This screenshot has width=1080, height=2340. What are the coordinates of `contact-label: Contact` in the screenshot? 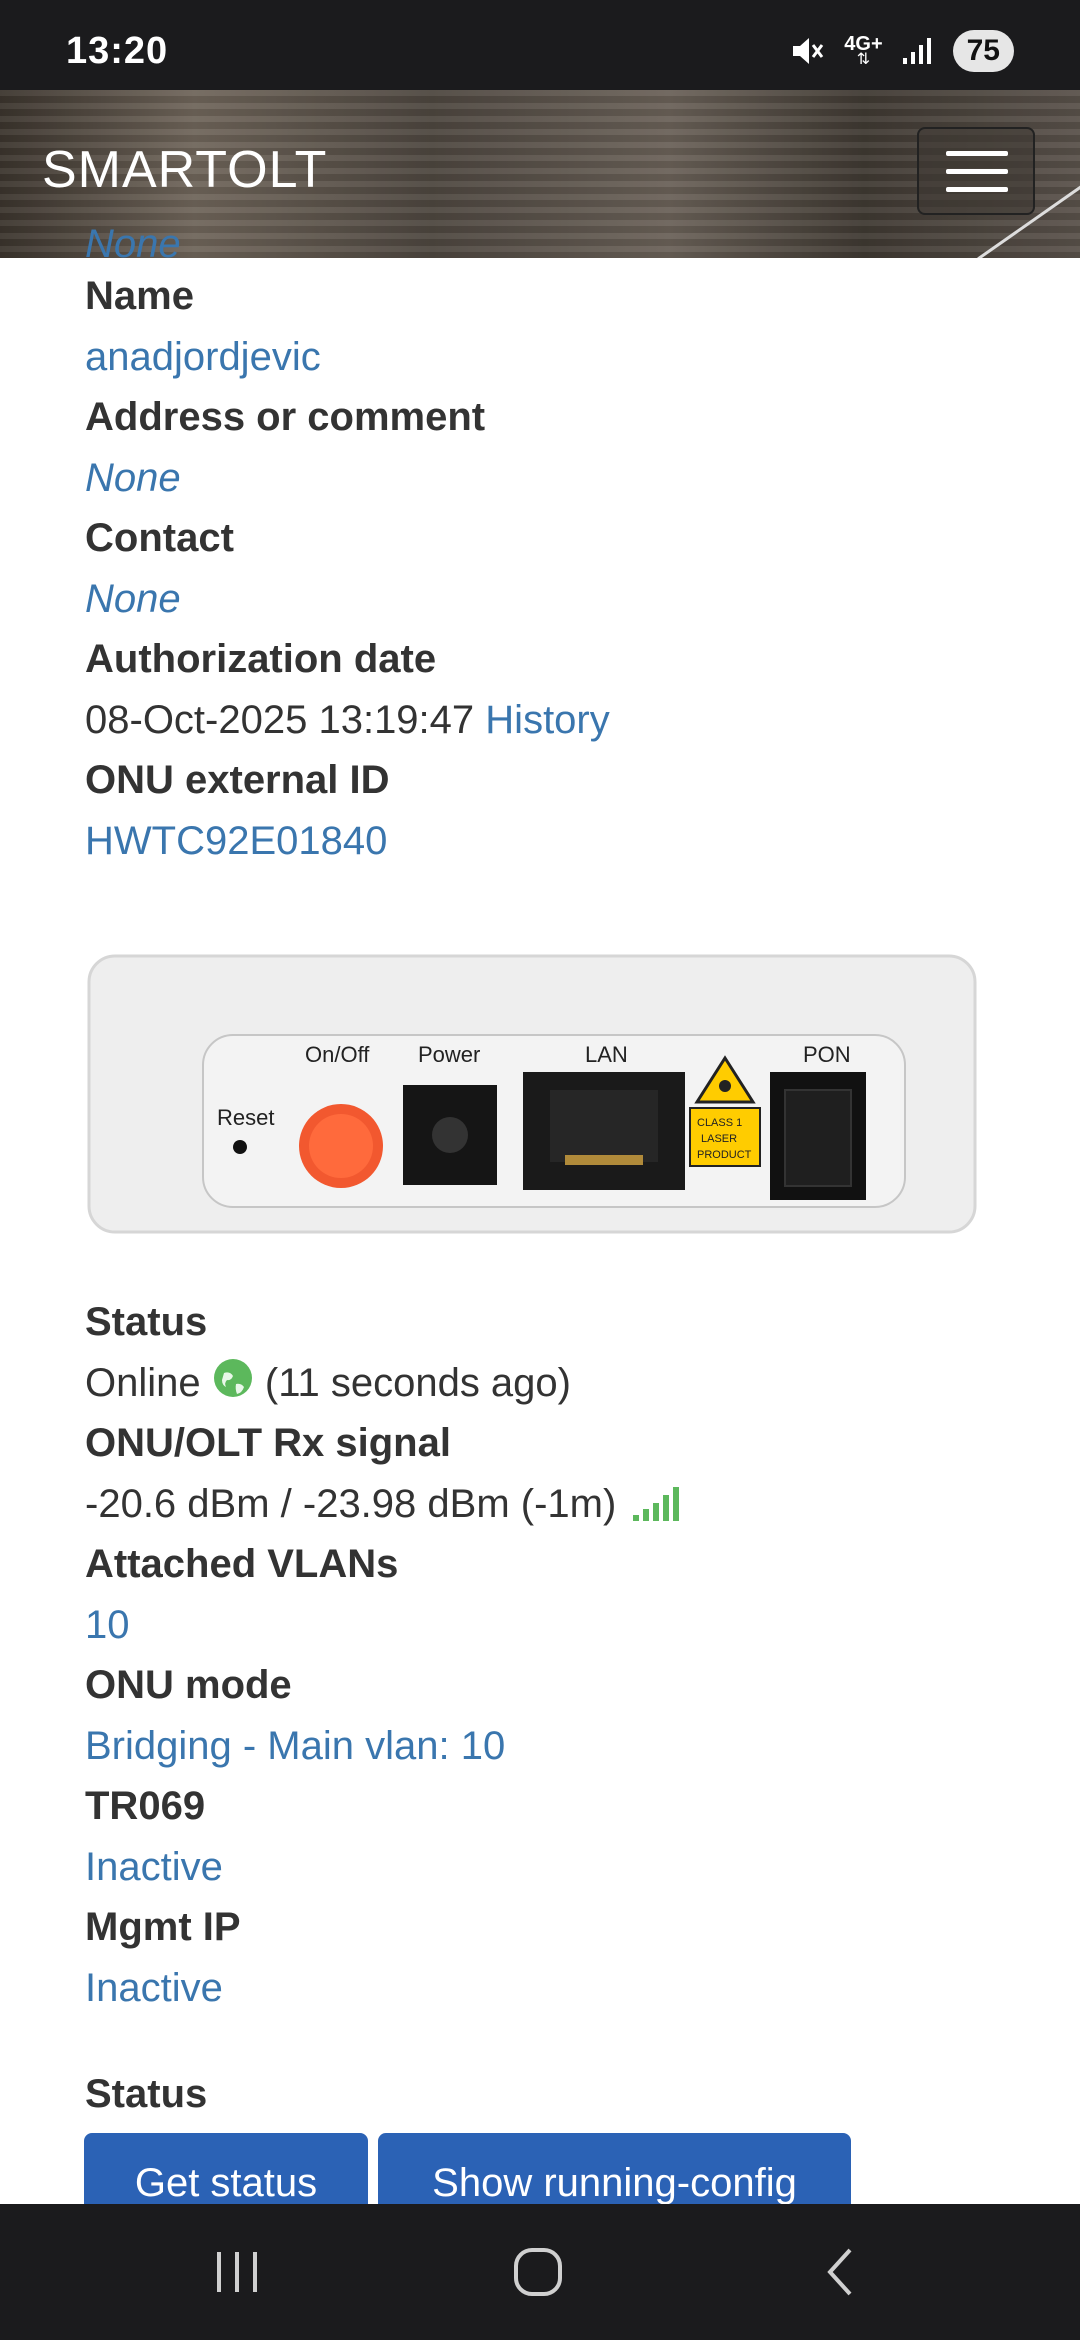 It's located at (159, 538).